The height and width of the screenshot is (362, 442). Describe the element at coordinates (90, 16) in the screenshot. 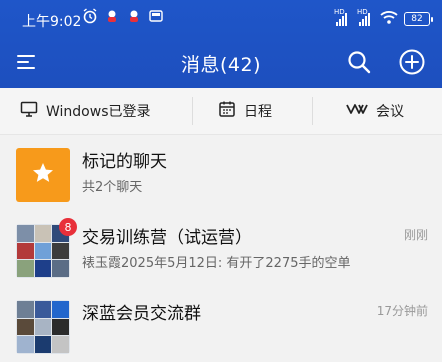

I see `alarm-icon` at that location.